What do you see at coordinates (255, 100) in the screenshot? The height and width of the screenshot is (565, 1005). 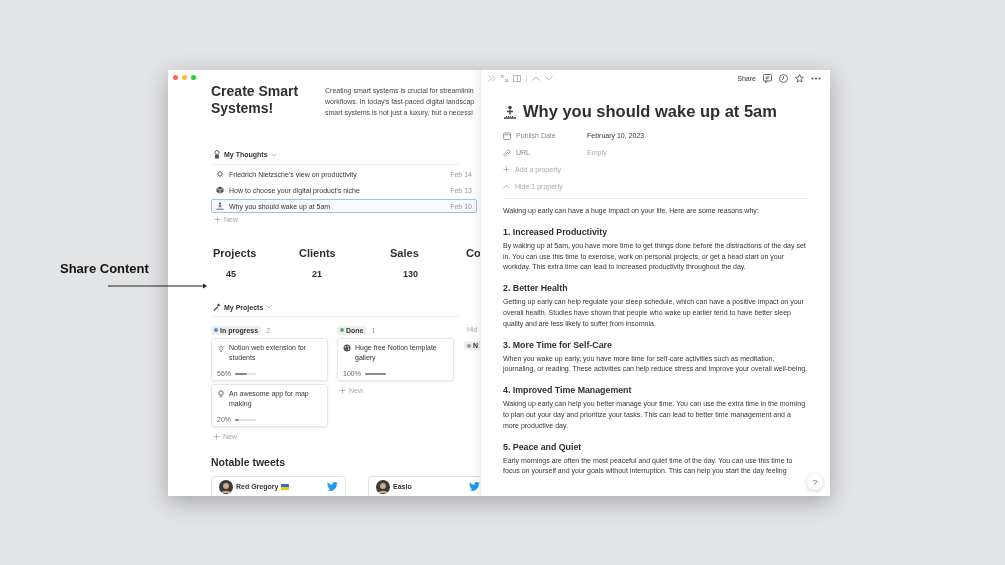 I see `page-title: Create Smart Systems!` at bounding box center [255, 100].